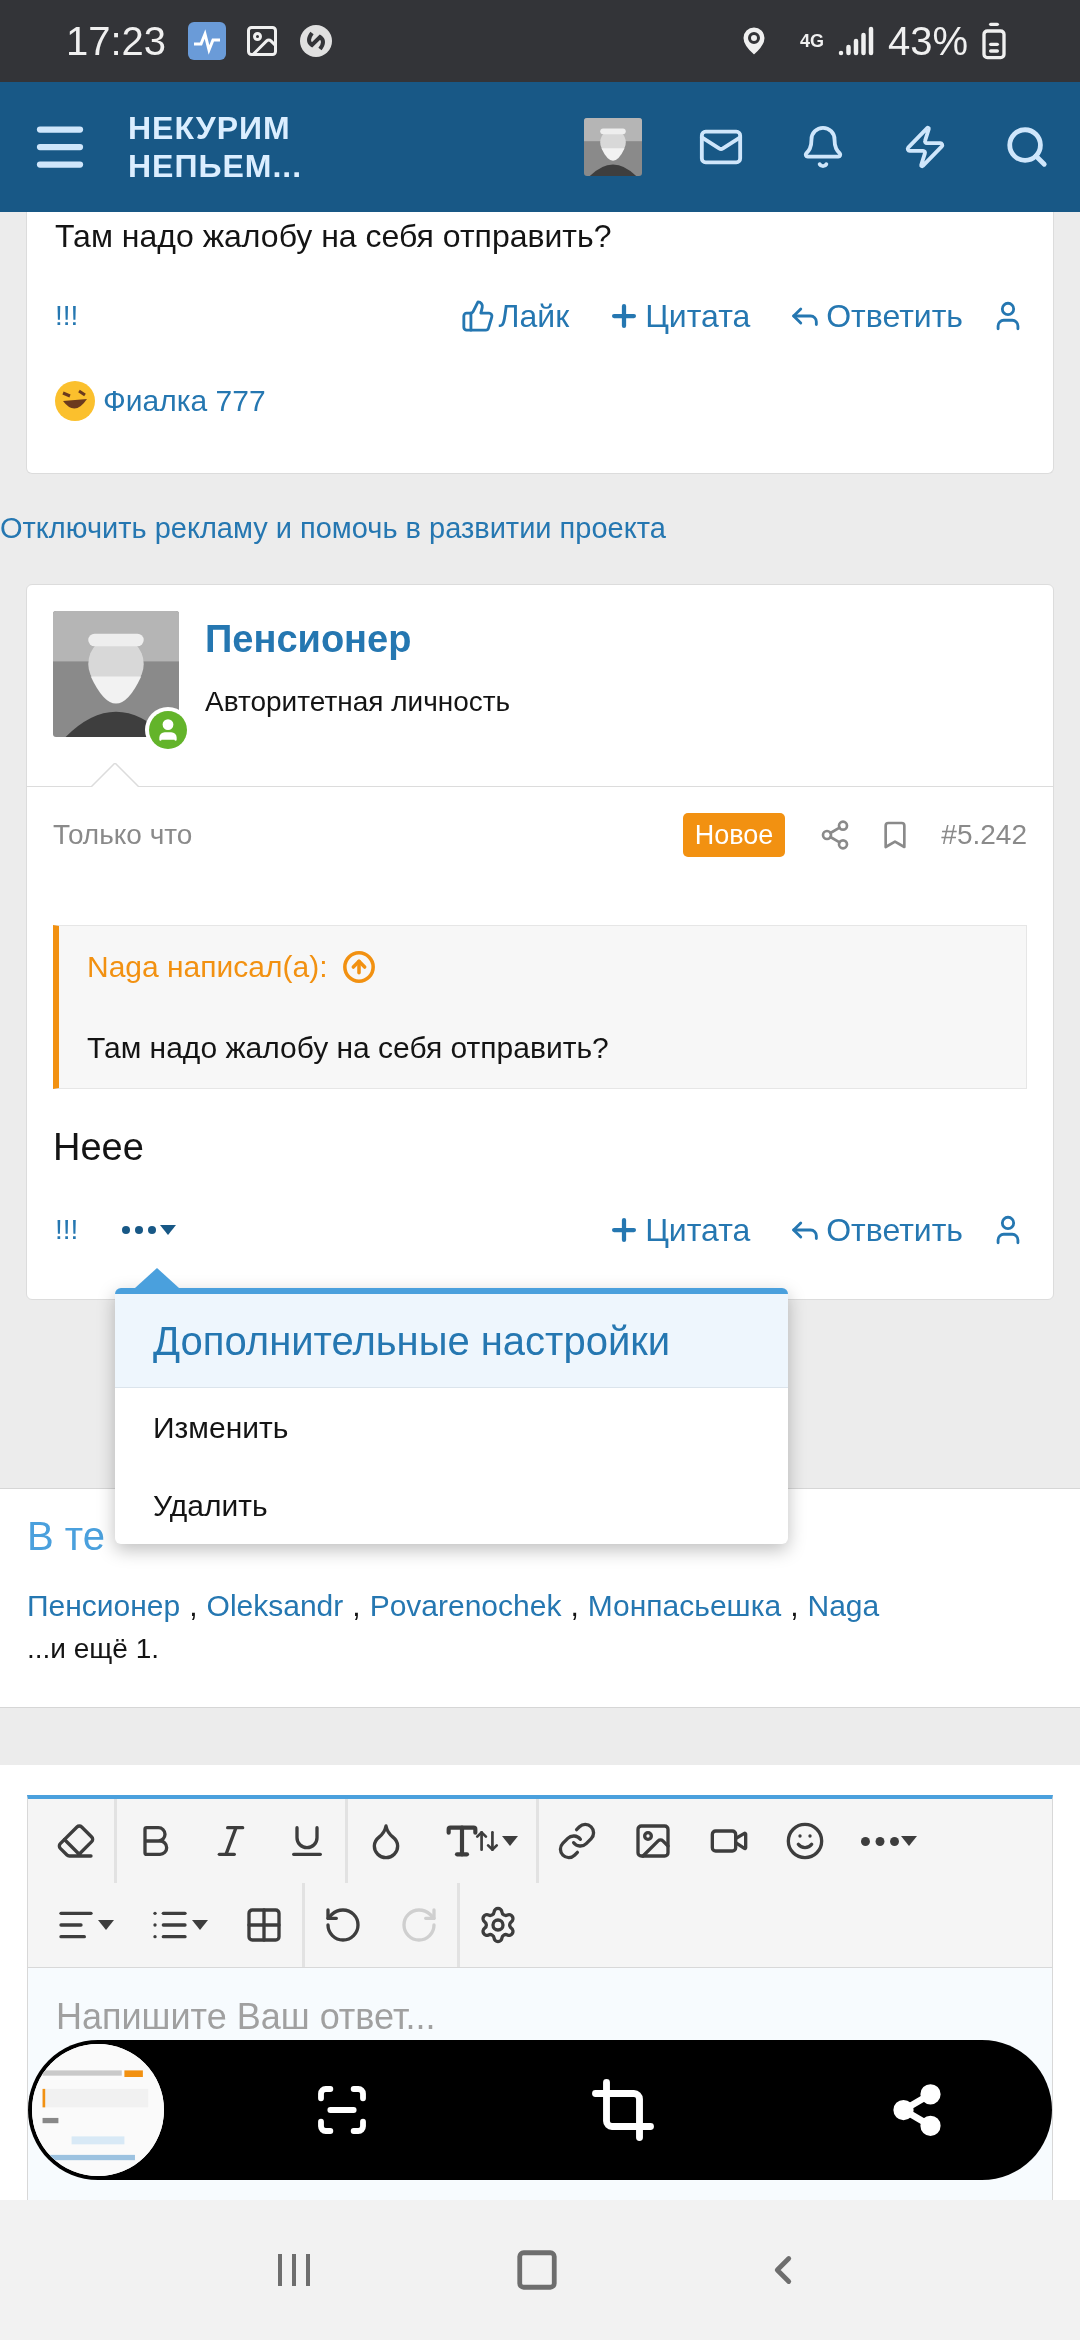 This screenshot has width=1080, height=2340. I want to click on more-users-text: ...и ещё 1., so click(94, 1649).